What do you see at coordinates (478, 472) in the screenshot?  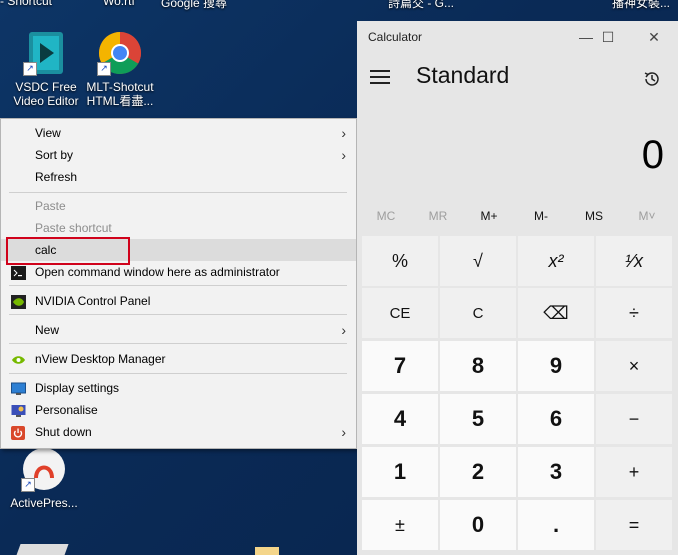 I see `digit-2-button: 2` at bounding box center [478, 472].